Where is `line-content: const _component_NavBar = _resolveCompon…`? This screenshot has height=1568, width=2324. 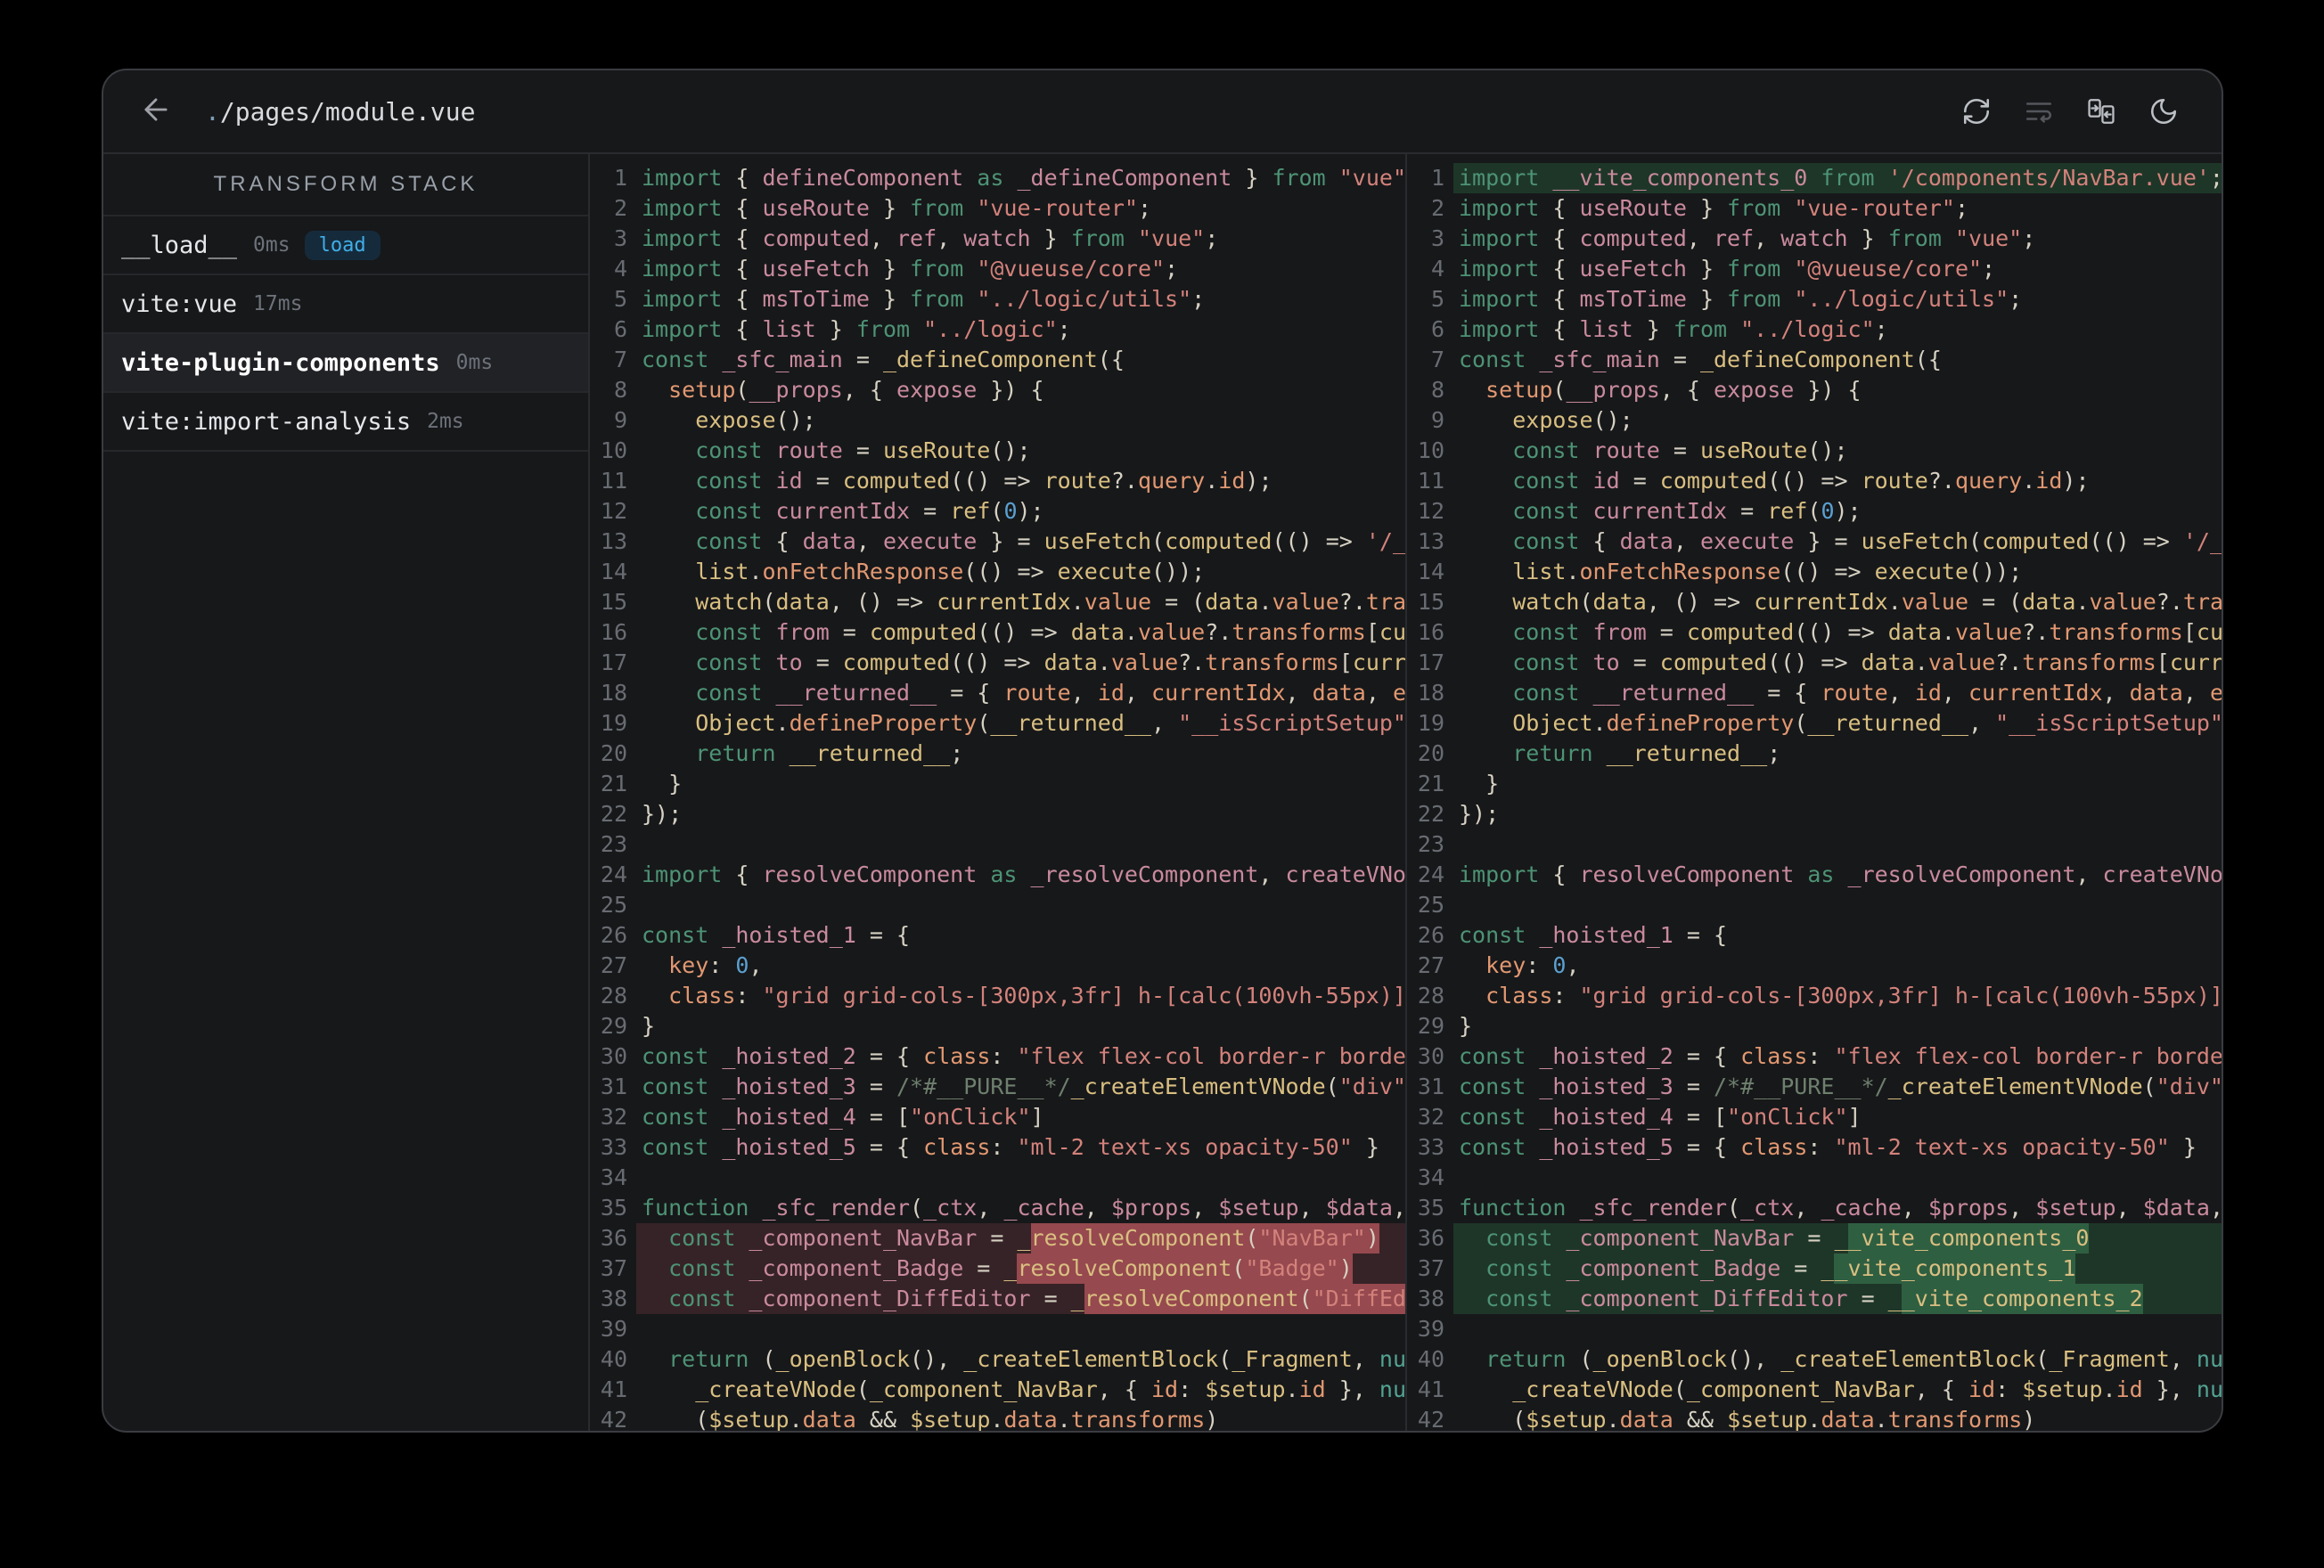
line-content: const _component_NavBar = _resolveCompon… is located at coordinates (1020, 1238).